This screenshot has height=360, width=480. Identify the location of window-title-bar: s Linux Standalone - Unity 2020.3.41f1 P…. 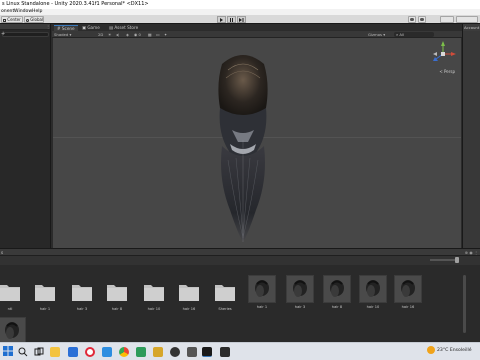
(240, 4).